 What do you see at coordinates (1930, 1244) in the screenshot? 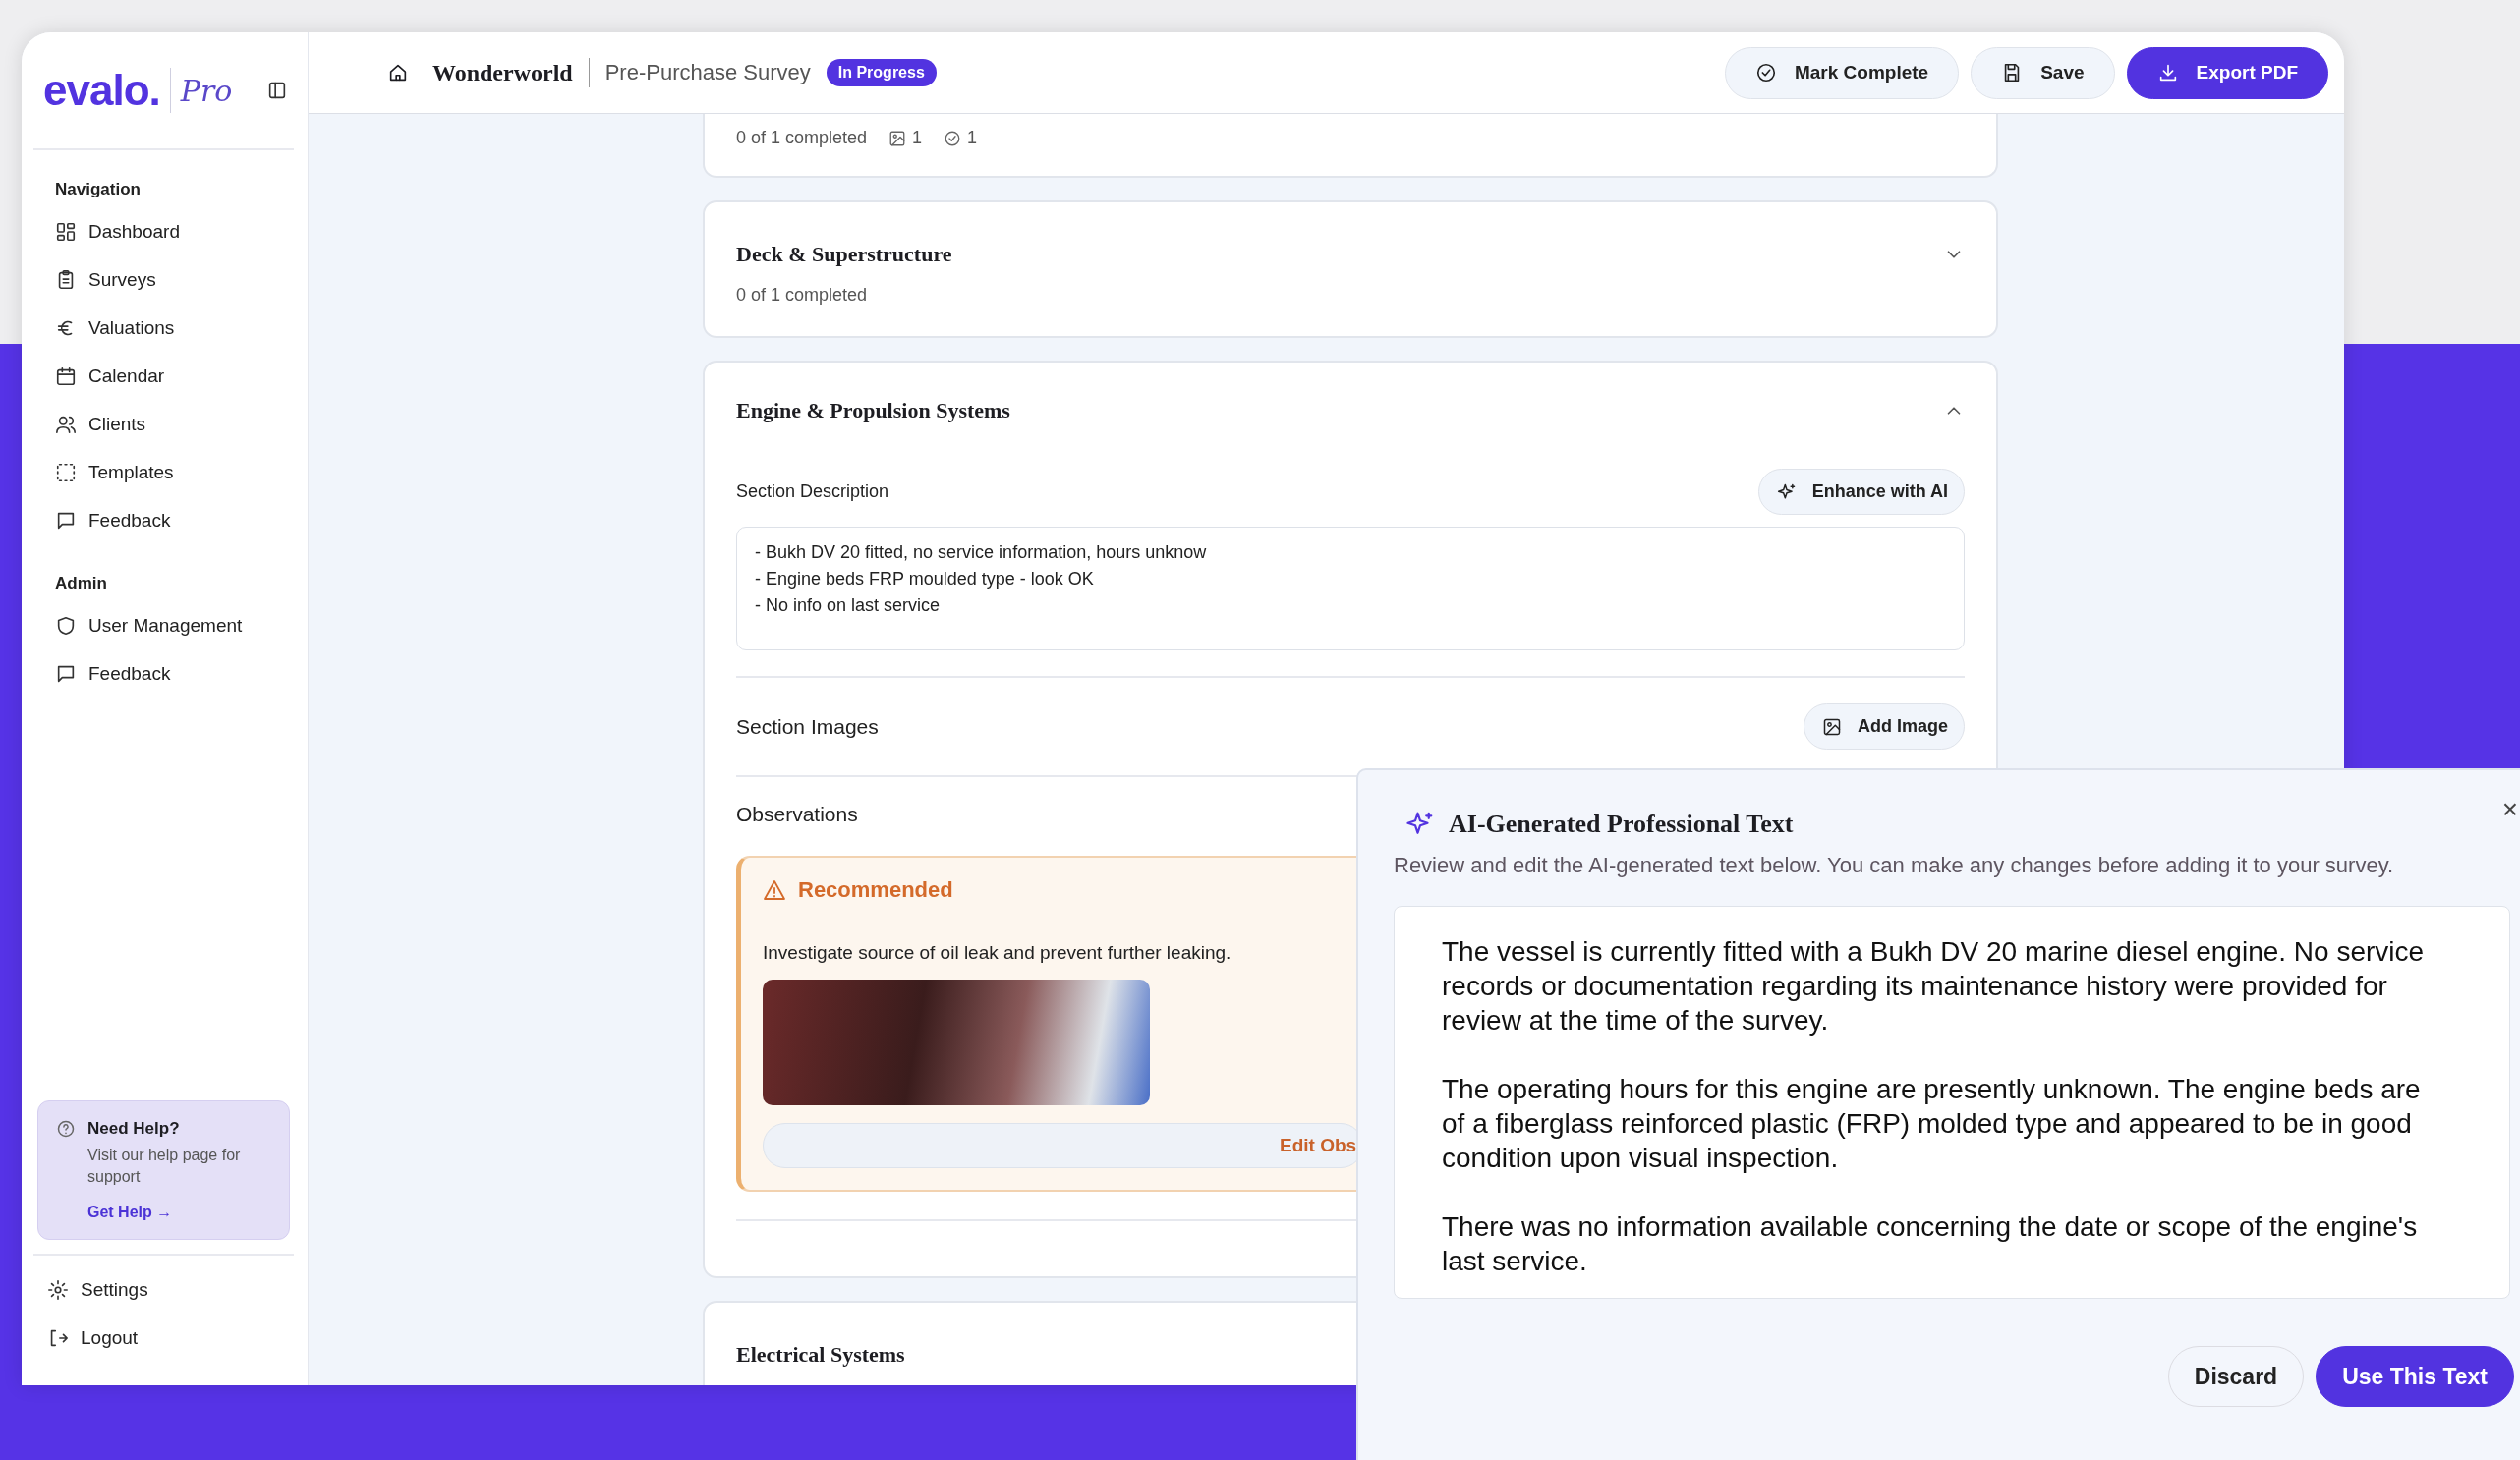
I see `generated-paragraph: There was no information available concerning the date or scope of the engine's last service.` at bounding box center [1930, 1244].